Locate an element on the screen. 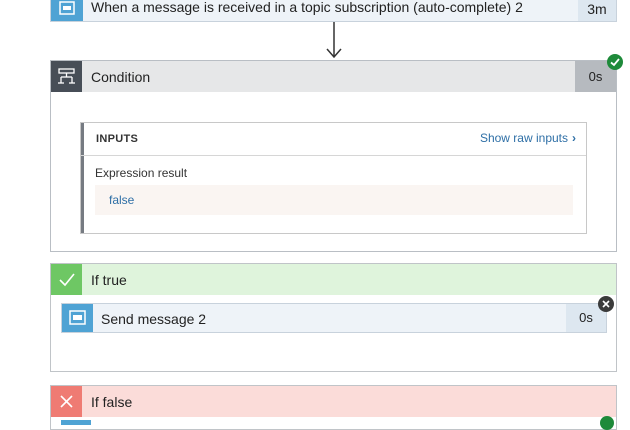  x-icon is located at coordinates (66, 401).